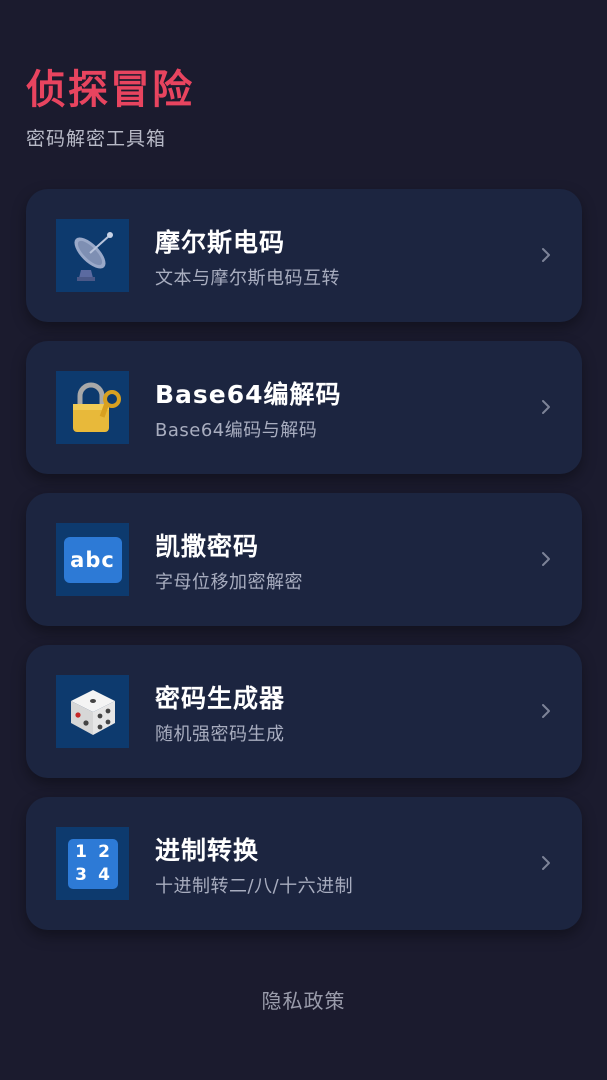 This screenshot has height=1080, width=607. What do you see at coordinates (247, 278) in the screenshot?
I see `tool-description: 文本与摩尔斯电码互转` at bounding box center [247, 278].